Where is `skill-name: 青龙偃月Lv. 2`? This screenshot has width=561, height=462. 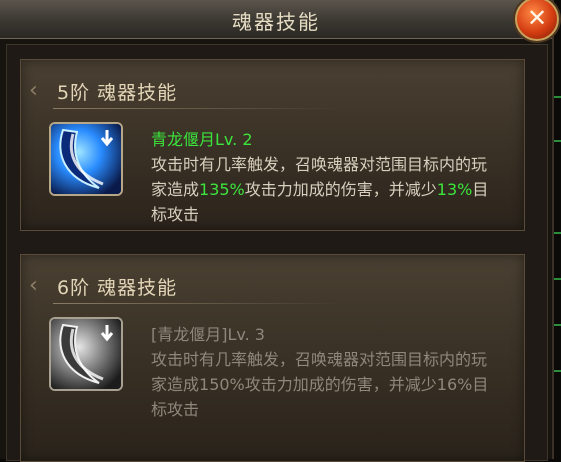 skill-name: 青龙偃月Lv. 2 is located at coordinates (202, 139).